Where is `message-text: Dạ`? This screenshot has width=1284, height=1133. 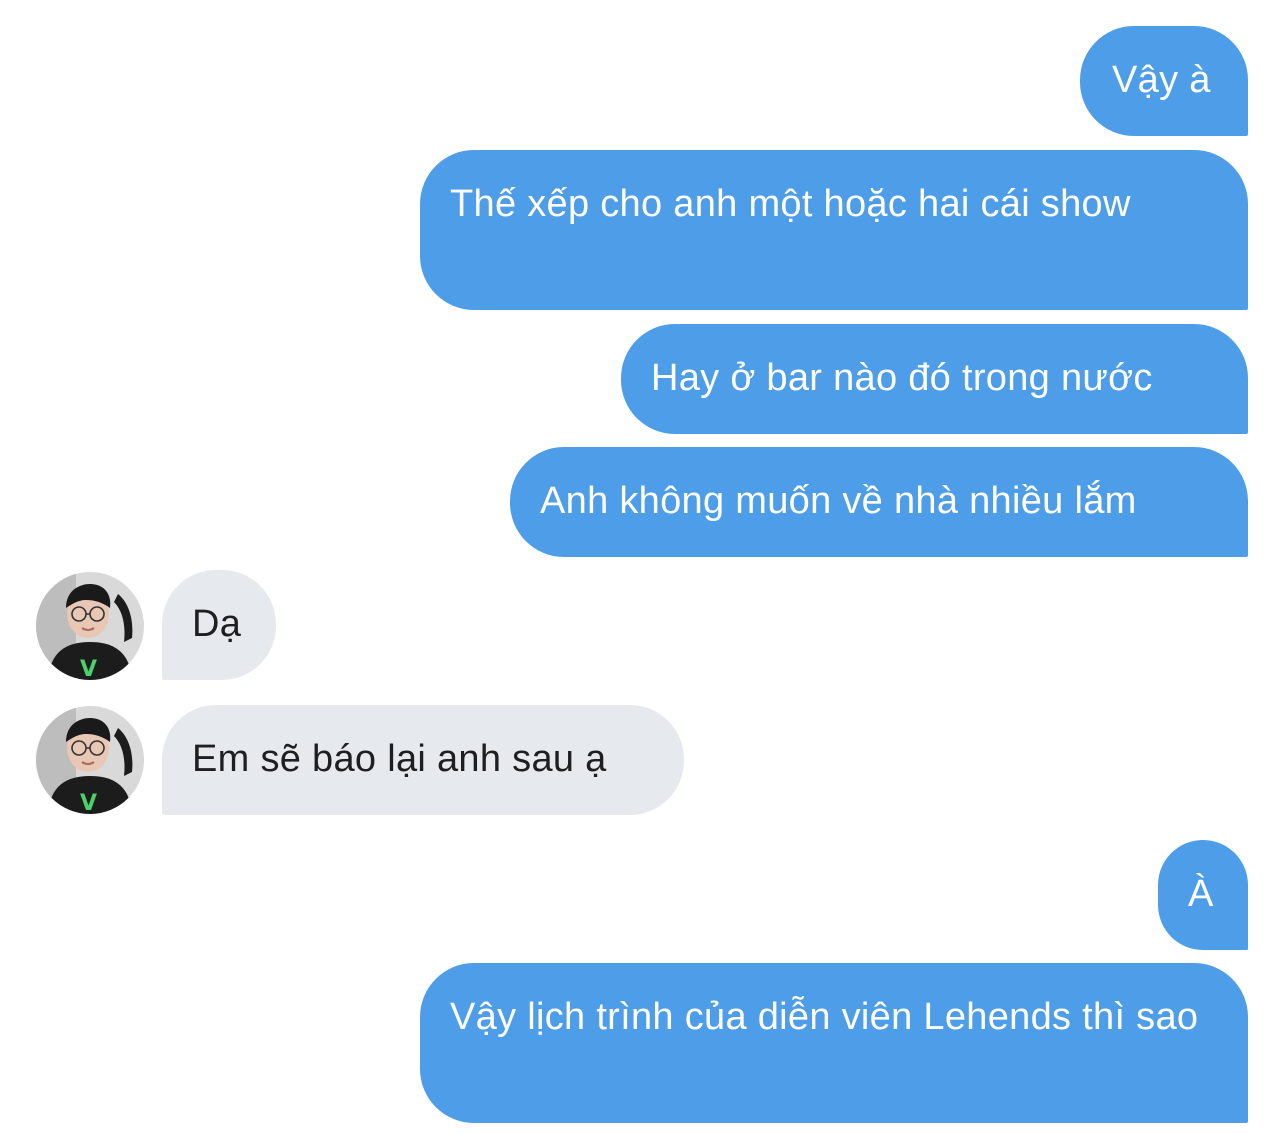
message-text: Dạ is located at coordinates (217, 624).